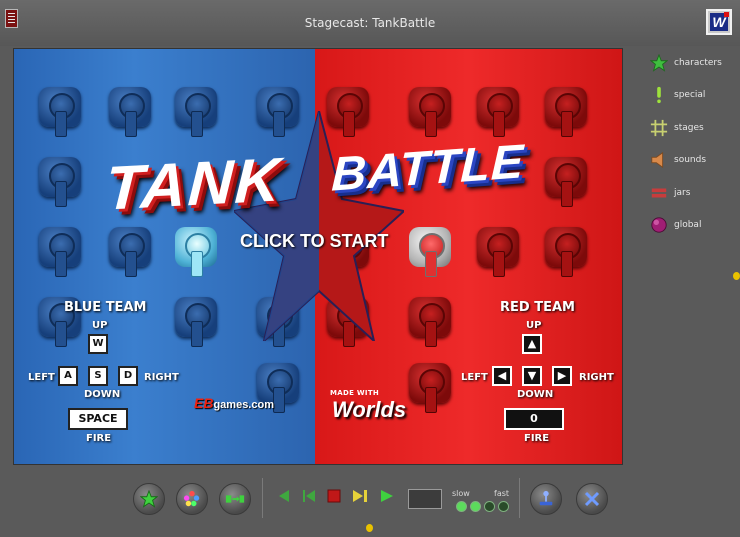 The image size is (740, 537). I want to click on control-bar, so click(370, 503).